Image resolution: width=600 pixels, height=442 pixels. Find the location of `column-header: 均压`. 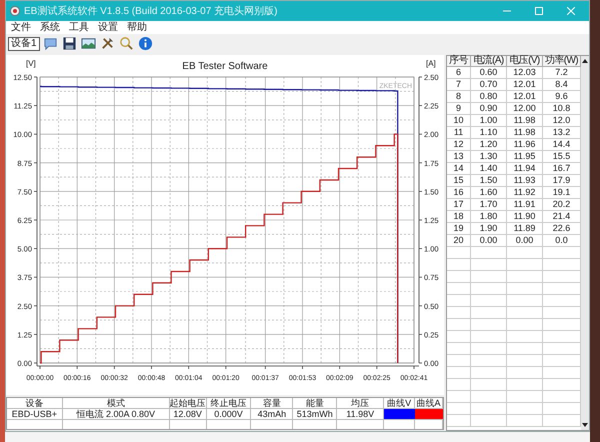

column-header: 均压 is located at coordinates (360, 403).